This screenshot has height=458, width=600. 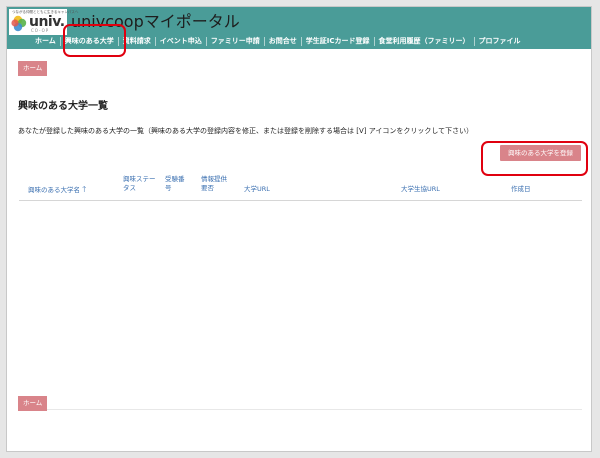 What do you see at coordinates (89, 41) in the screenshot?
I see `nav-item-interested-universities: 興味のある大学` at bounding box center [89, 41].